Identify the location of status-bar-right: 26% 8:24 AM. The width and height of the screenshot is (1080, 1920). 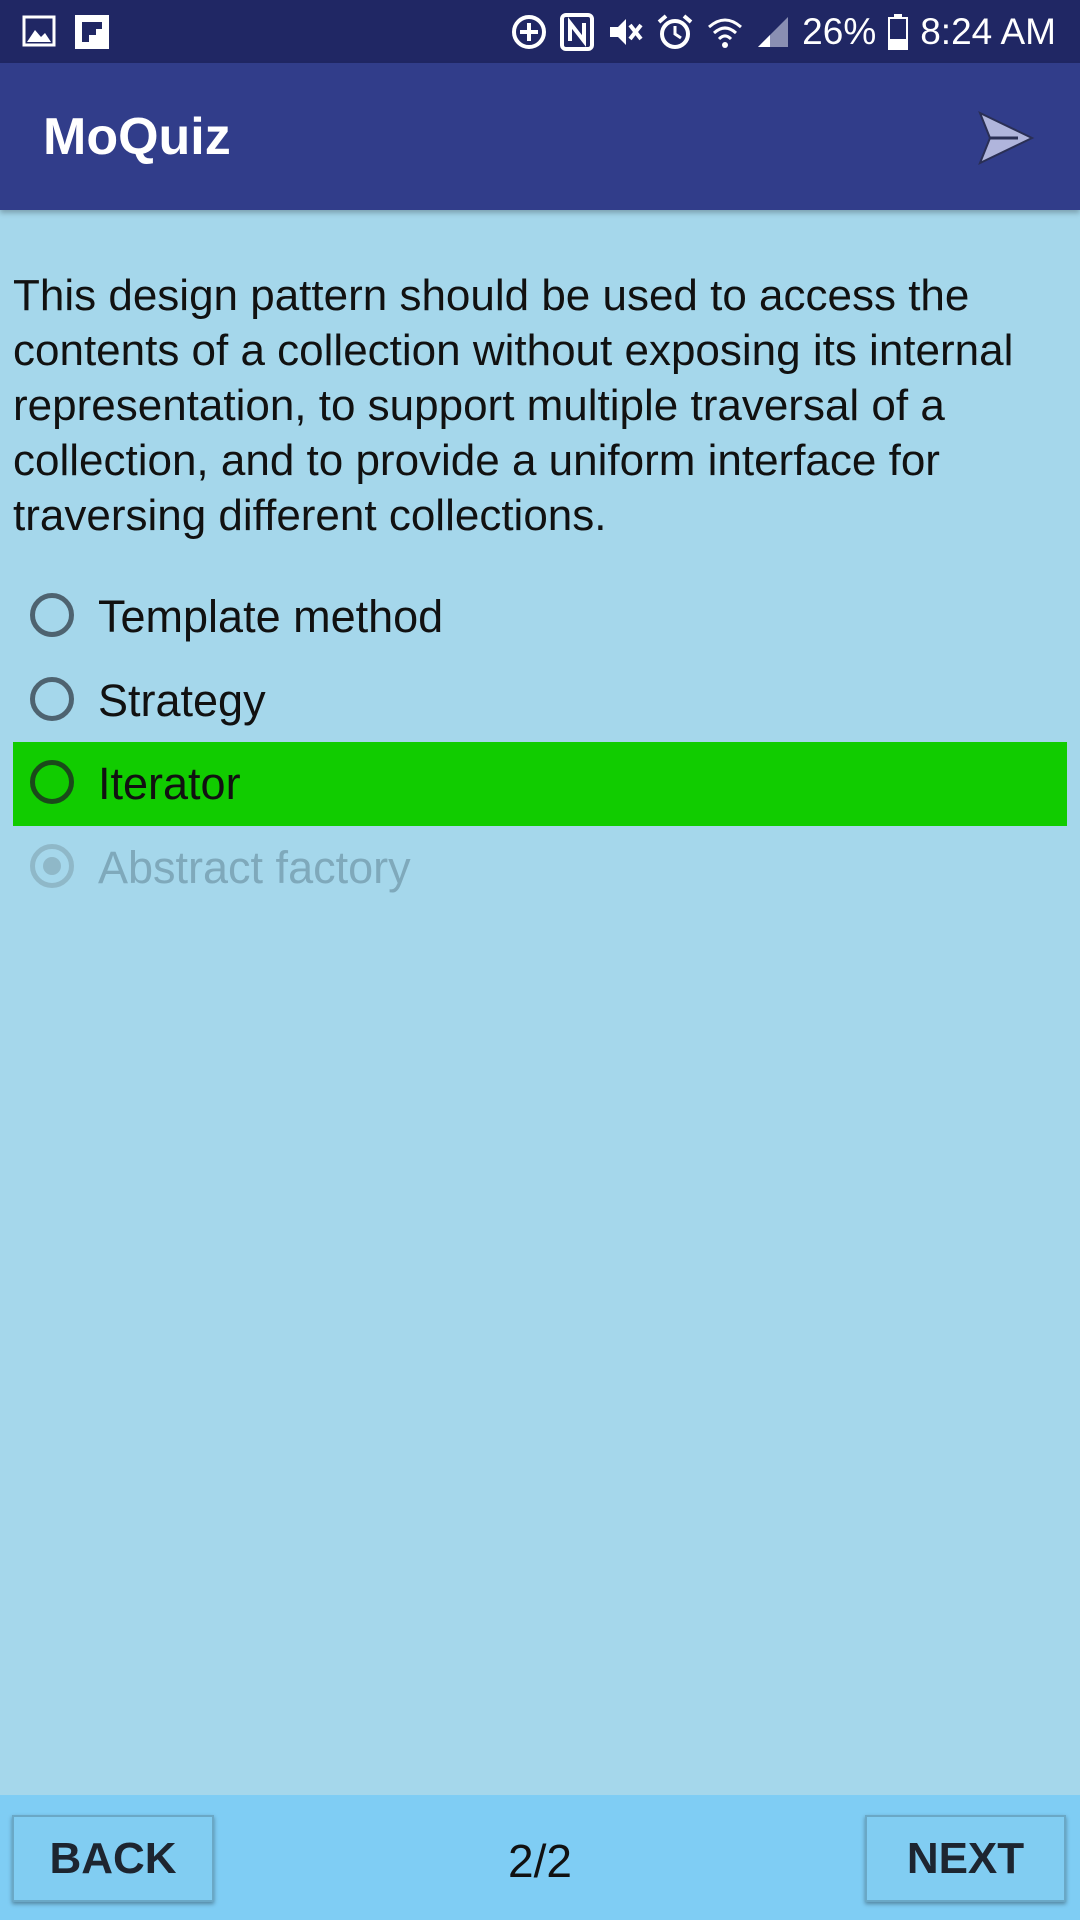
(783, 32).